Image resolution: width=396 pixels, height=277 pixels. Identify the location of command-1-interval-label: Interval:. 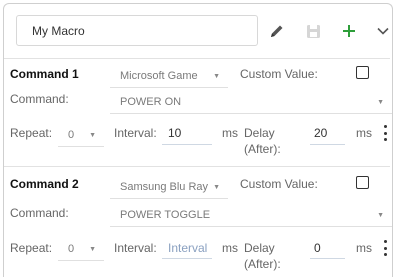
(135, 133).